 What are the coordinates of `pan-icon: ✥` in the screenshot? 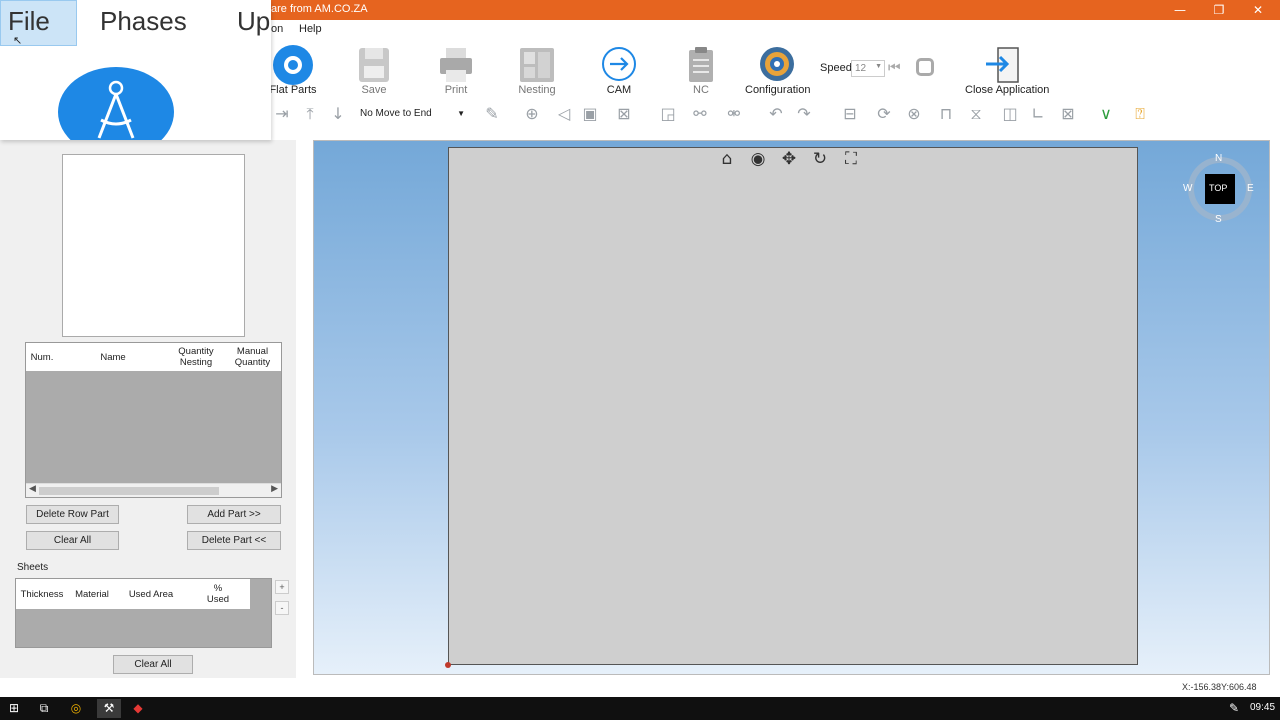 It's located at (789, 159).